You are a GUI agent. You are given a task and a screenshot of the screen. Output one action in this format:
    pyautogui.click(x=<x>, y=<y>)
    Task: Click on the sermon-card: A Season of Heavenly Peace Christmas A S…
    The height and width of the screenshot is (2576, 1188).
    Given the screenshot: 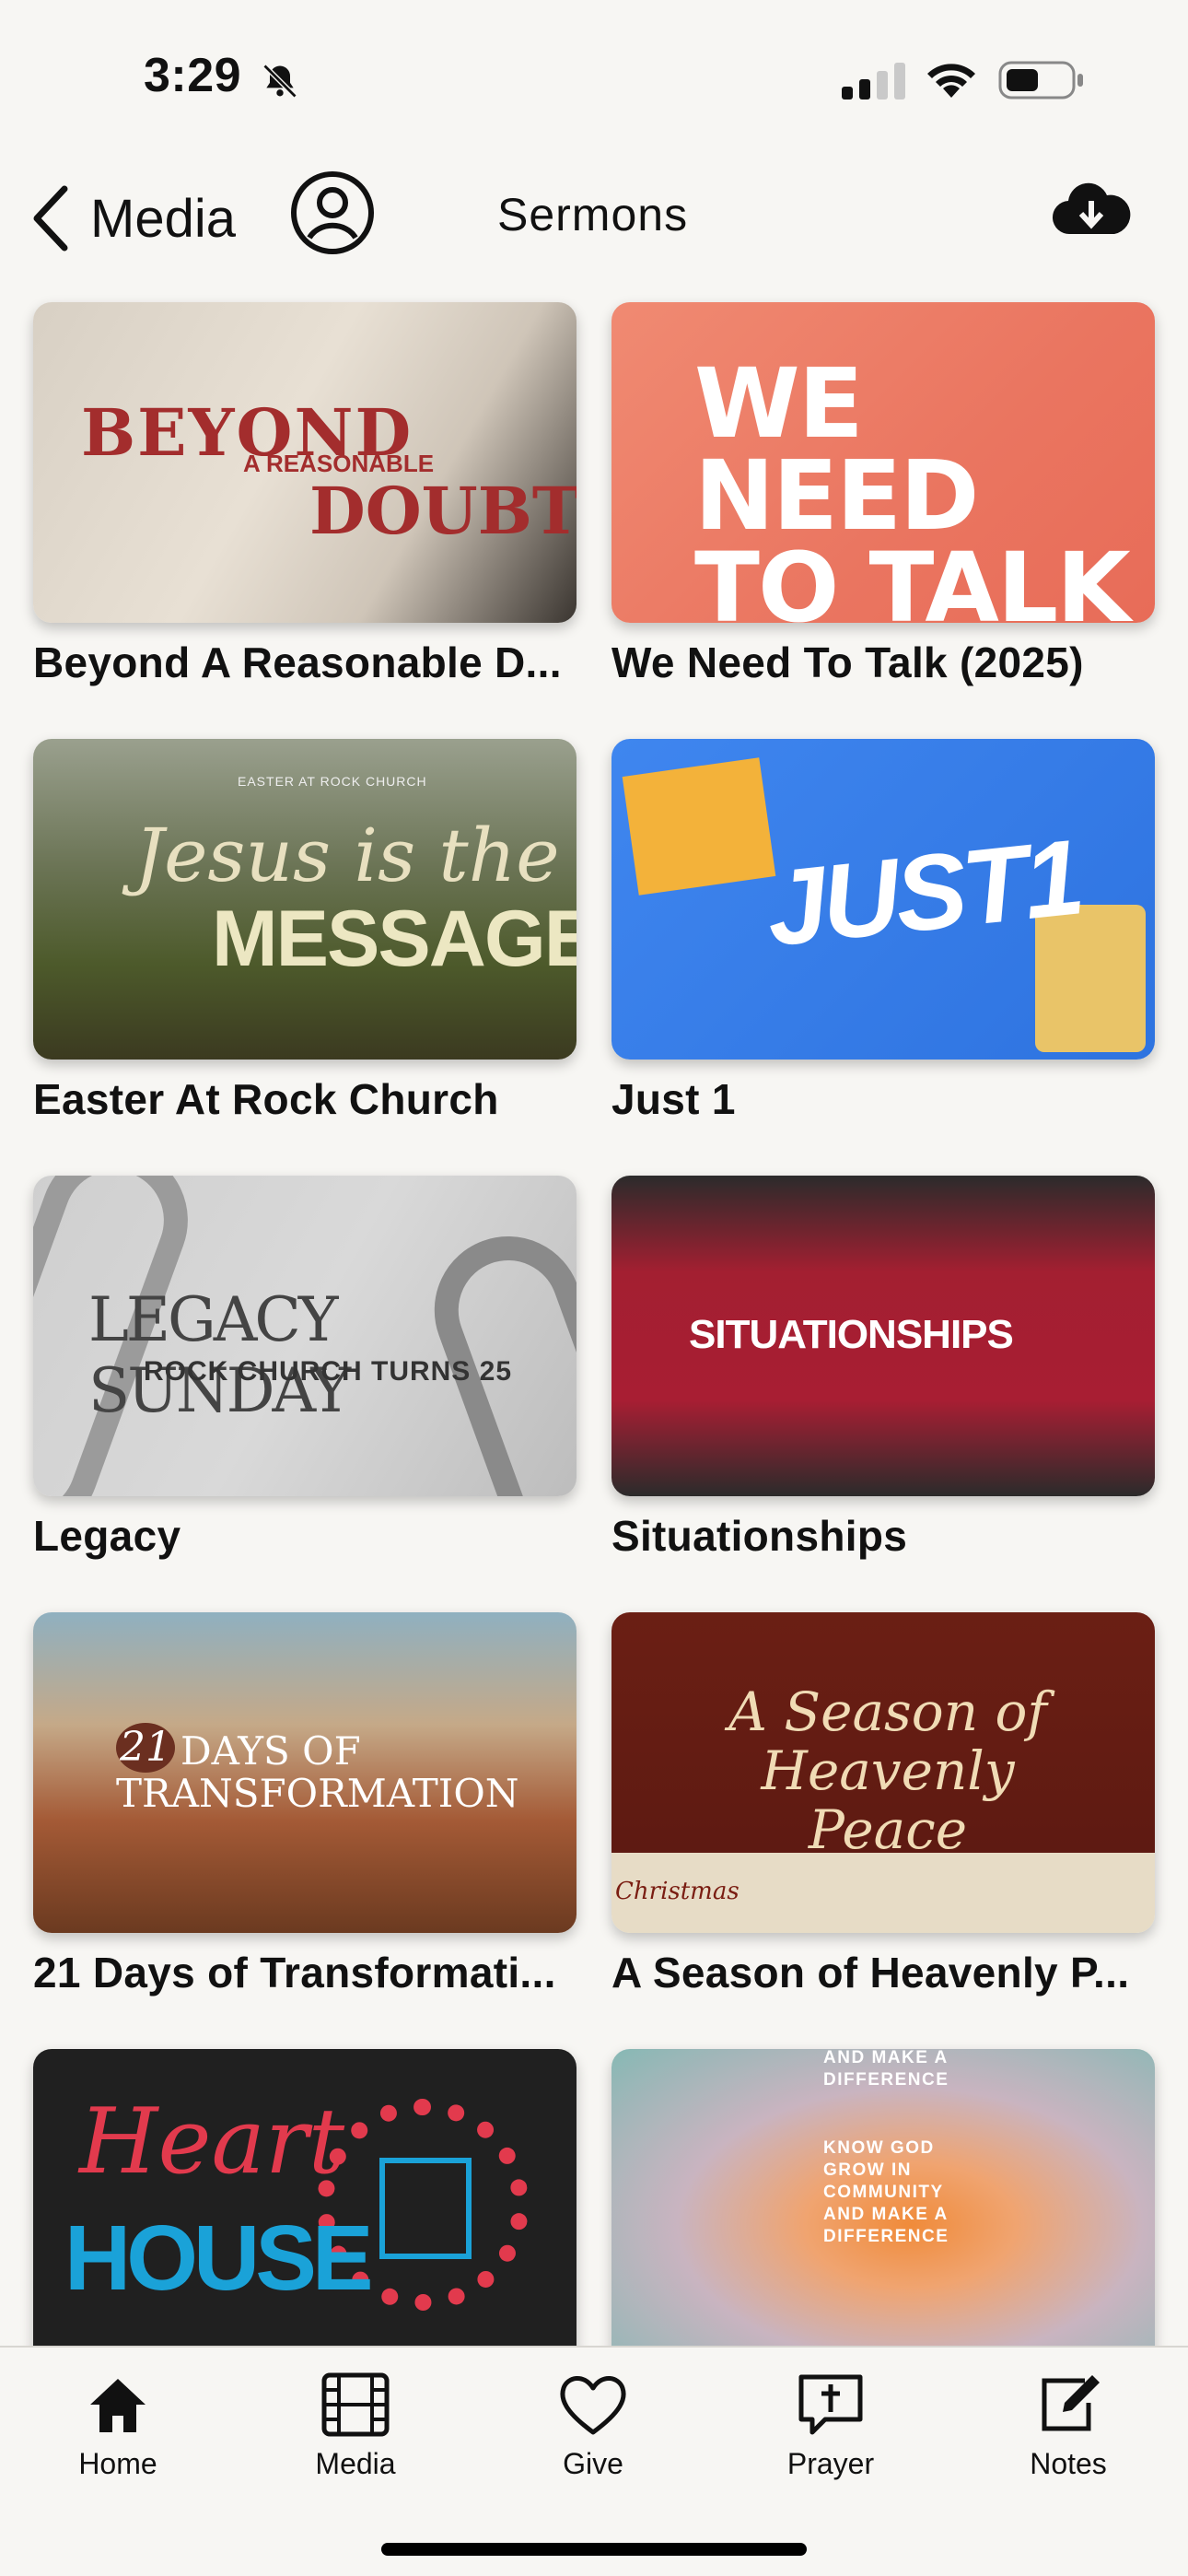 What is the action you would take?
    pyautogui.click(x=883, y=1804)
    